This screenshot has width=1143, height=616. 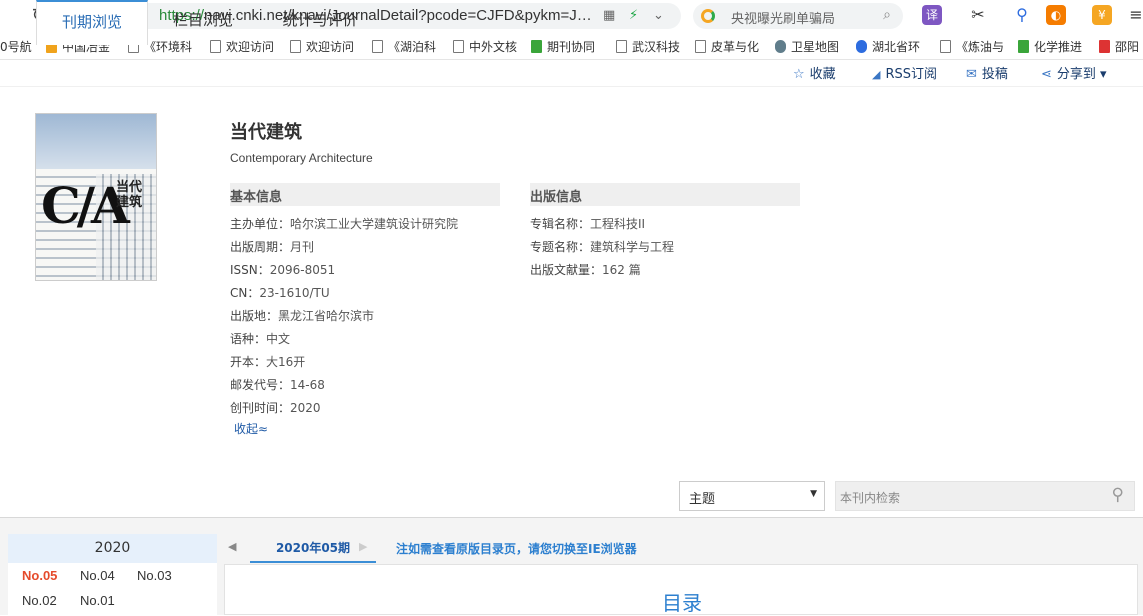 What do you see at coordinates (266, 132) in the screenshot?
I see `journal-title: 当代建筑` at bounding box center [266, 132].